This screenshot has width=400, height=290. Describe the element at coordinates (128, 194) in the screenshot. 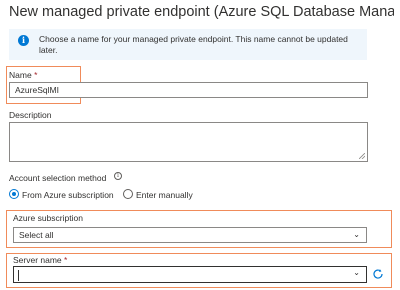

I see `radio-enter-manually` at that location.